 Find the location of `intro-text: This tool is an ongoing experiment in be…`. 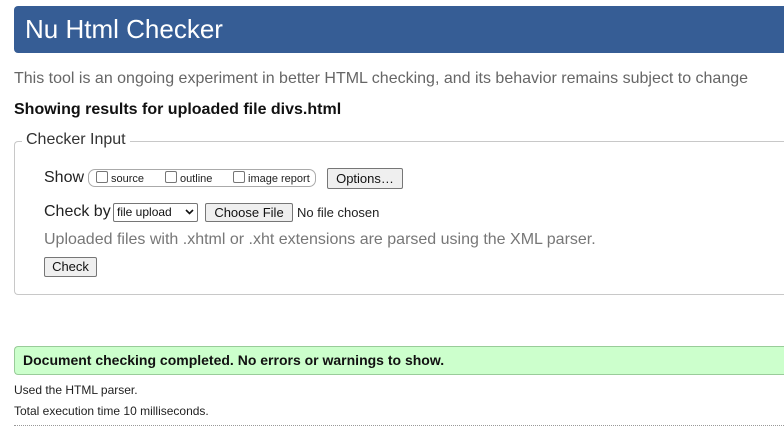

intro-text: This tool is an ongoing experiment in be… is located at coordinates (381, 78).